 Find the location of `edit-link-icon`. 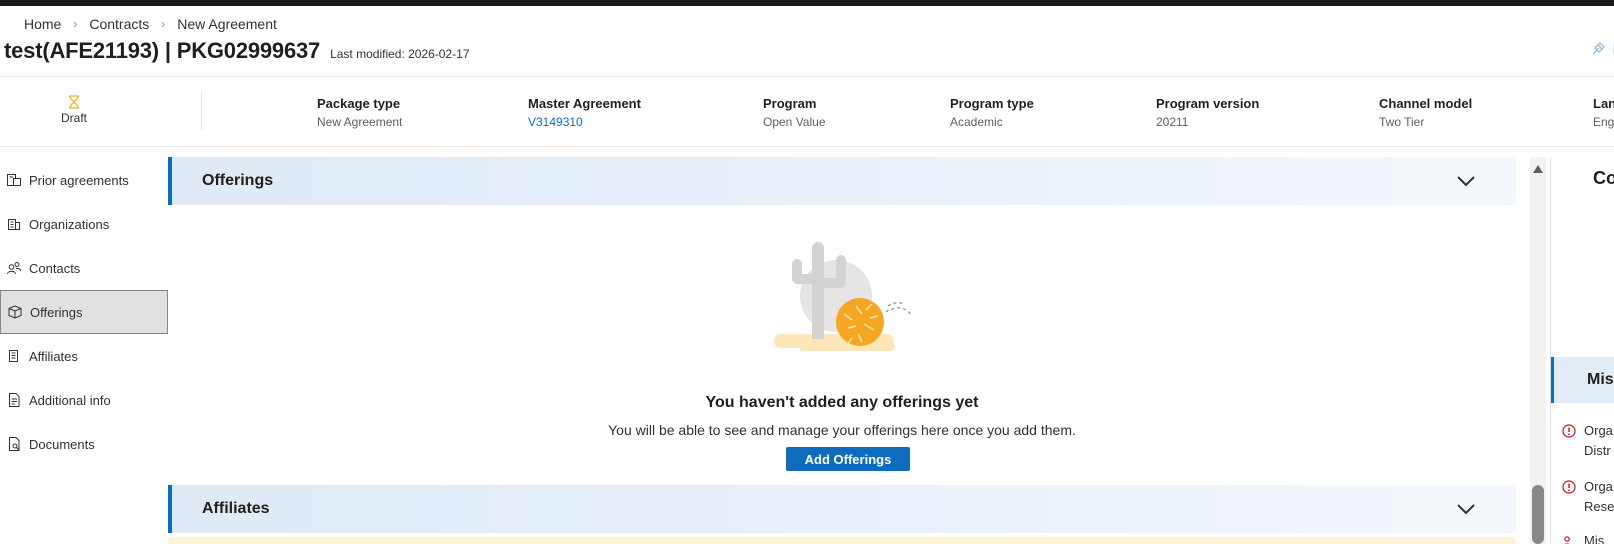

edit-link-icon is located at coordinates (1599, 48).